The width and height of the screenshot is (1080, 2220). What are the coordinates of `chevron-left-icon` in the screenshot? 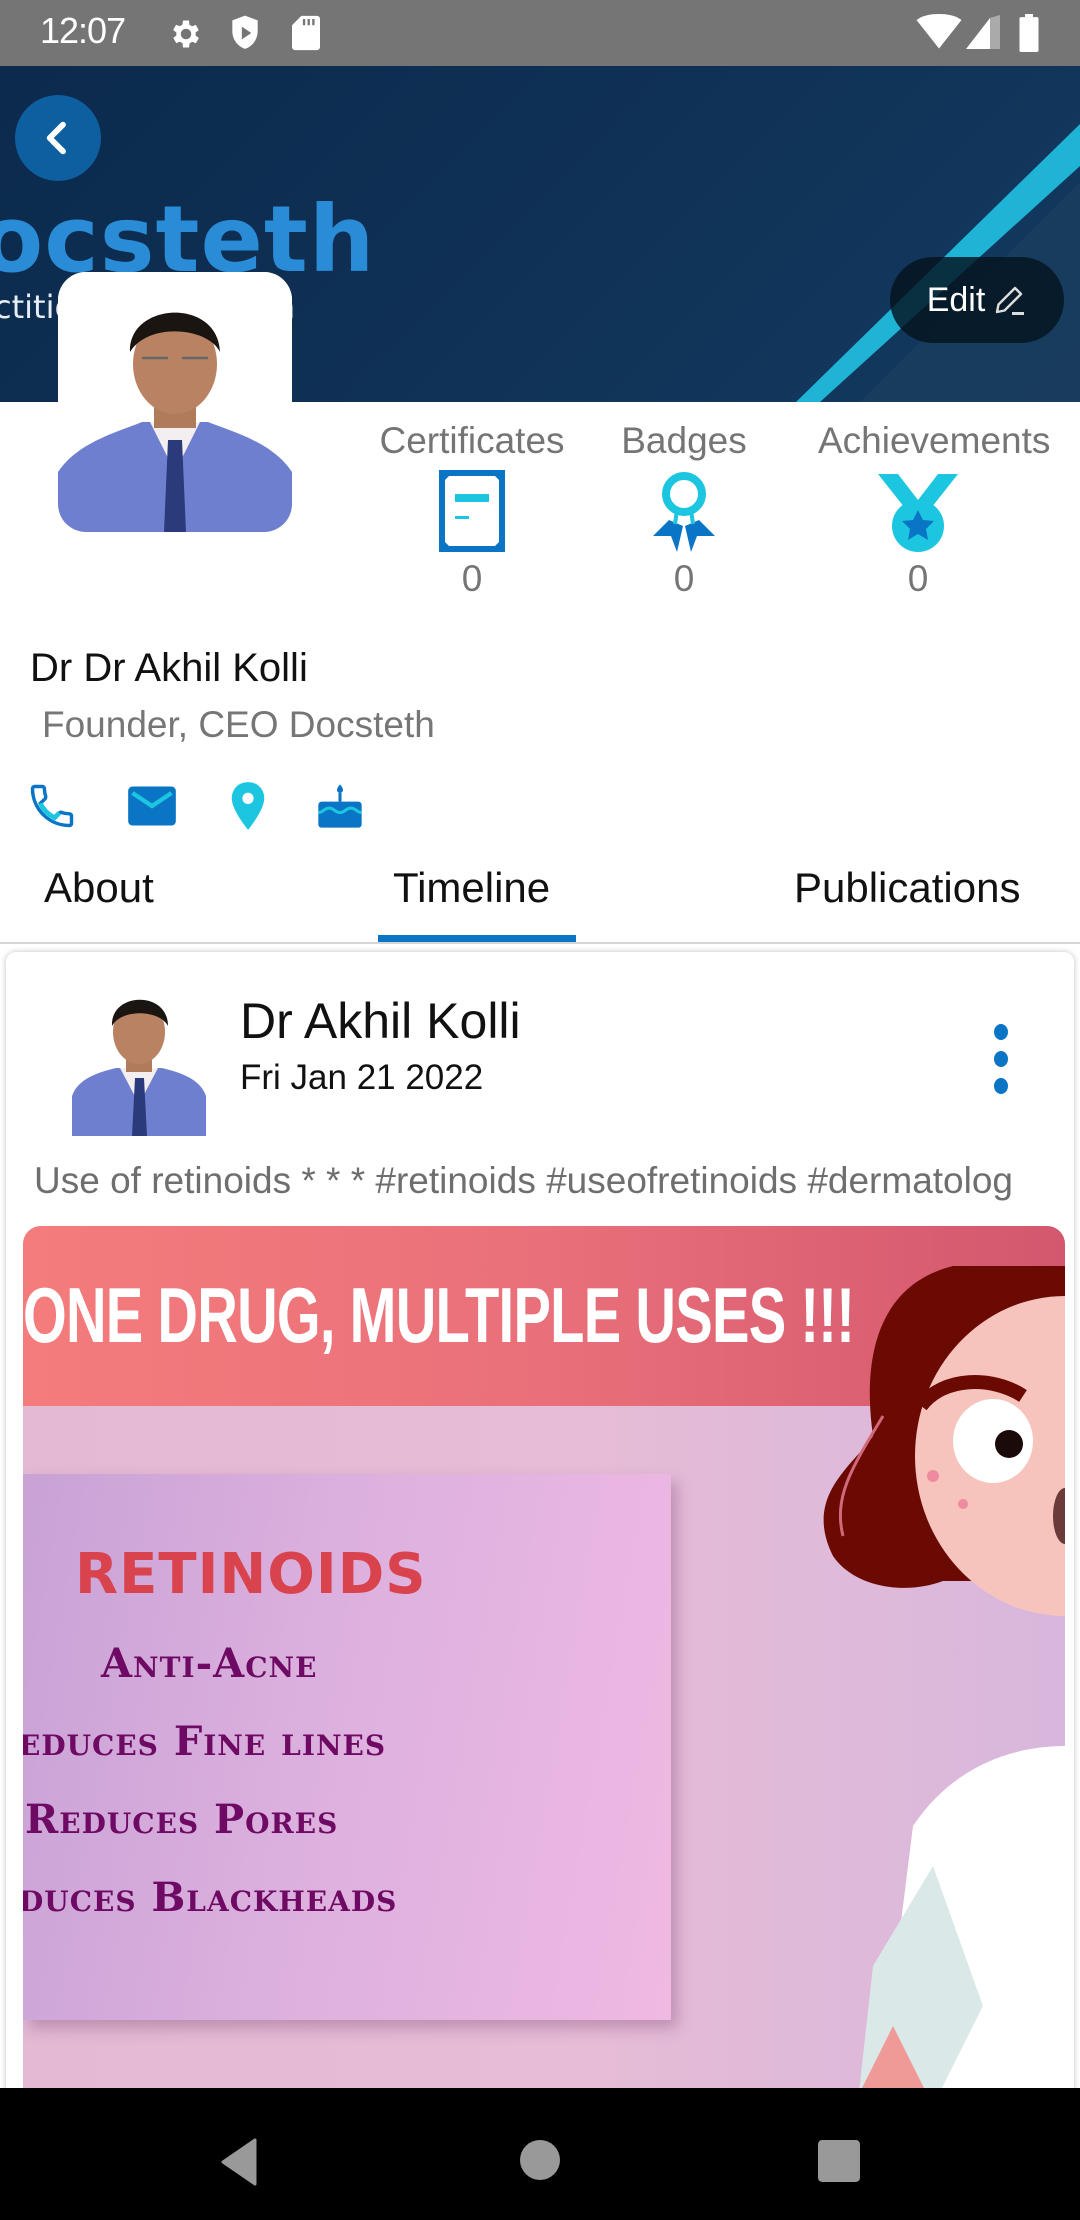 It's located at (56, 138).